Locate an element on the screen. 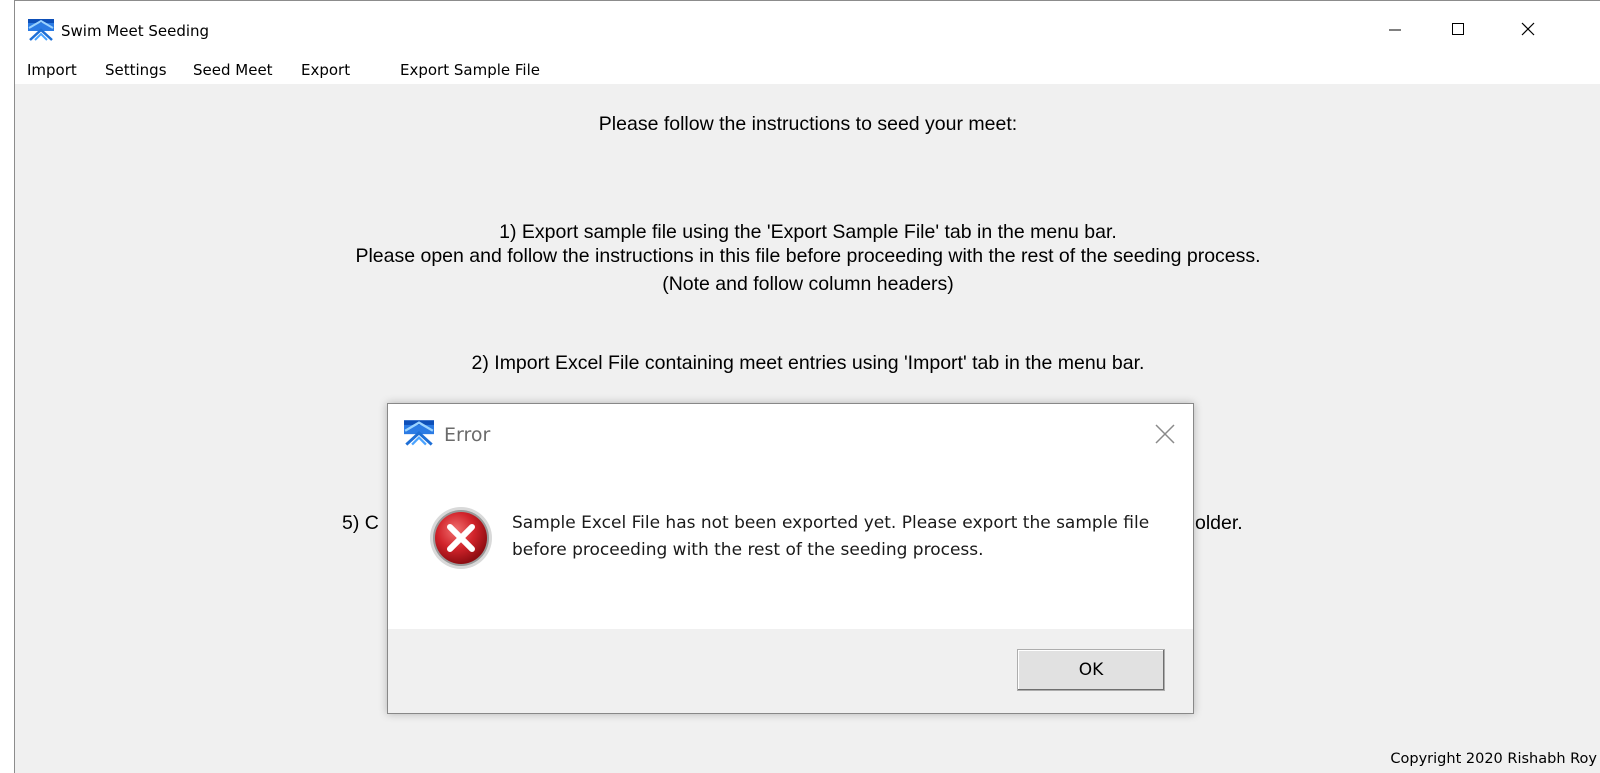 This screenshot has width=1600, height=773. copyright-label: Copyright 2020 Rishabh Roy is located at coordinates (1493, 759).